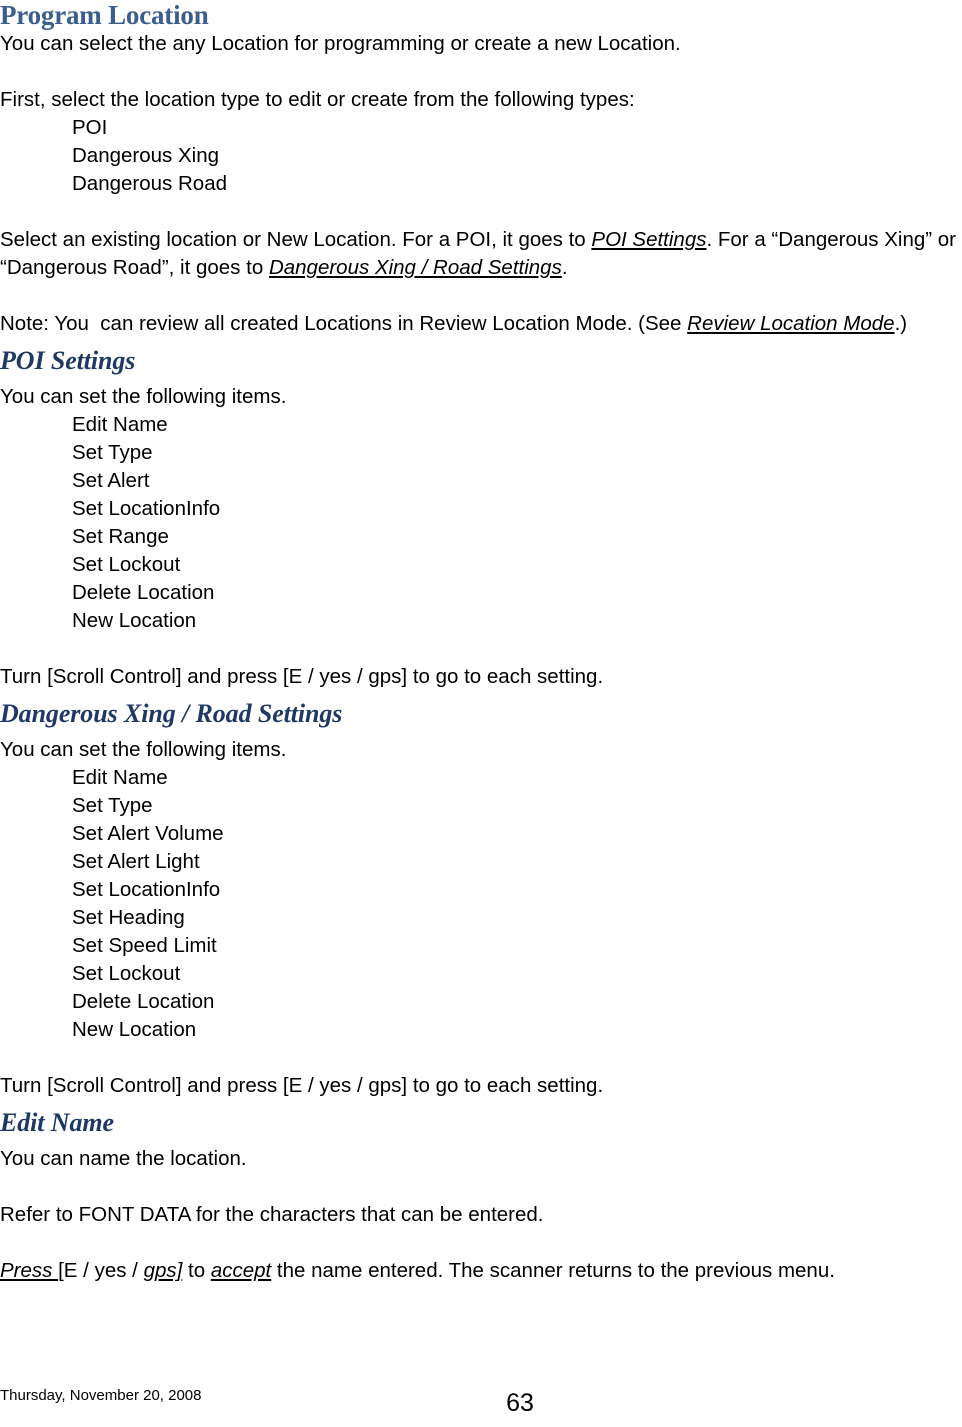  I want to click on link-gps: gps], so click(163, 1270).